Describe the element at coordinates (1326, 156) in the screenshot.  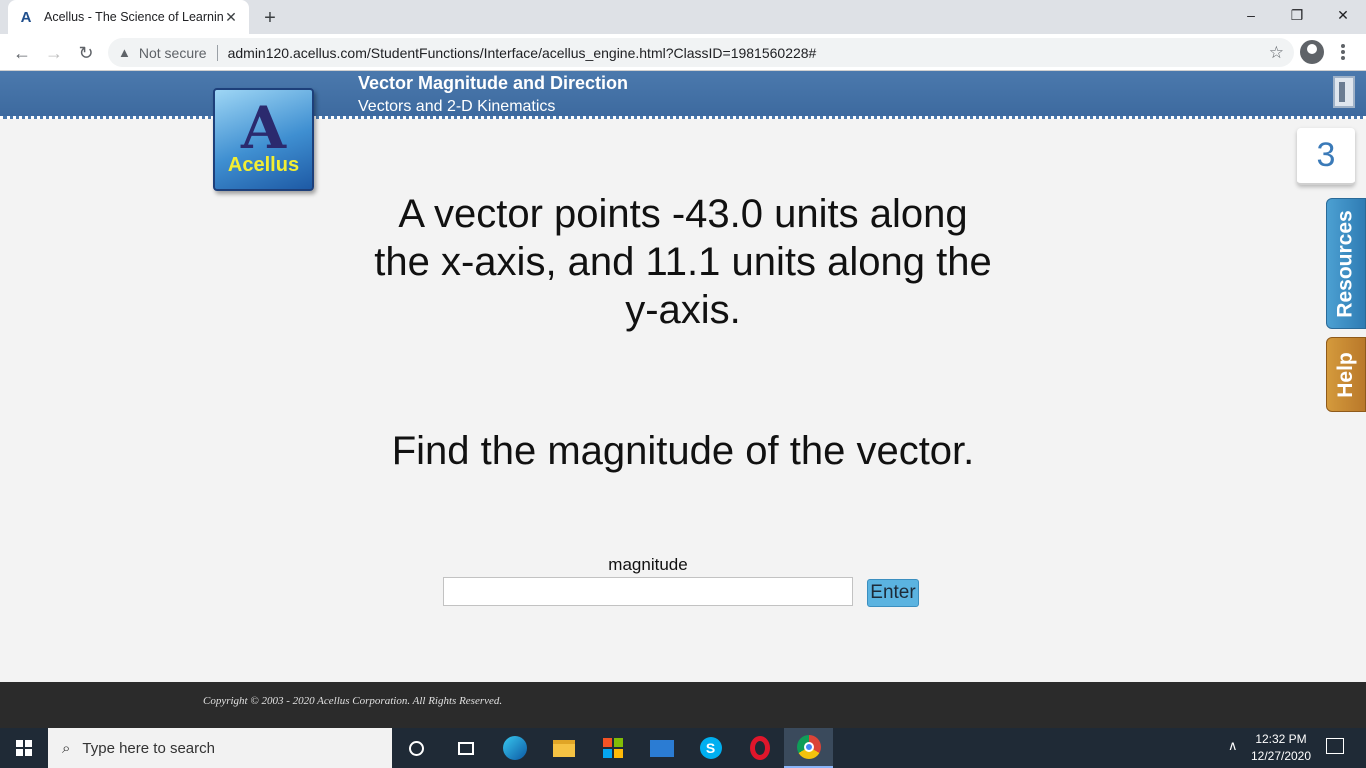
I see `problem-counter: 3` at that location.